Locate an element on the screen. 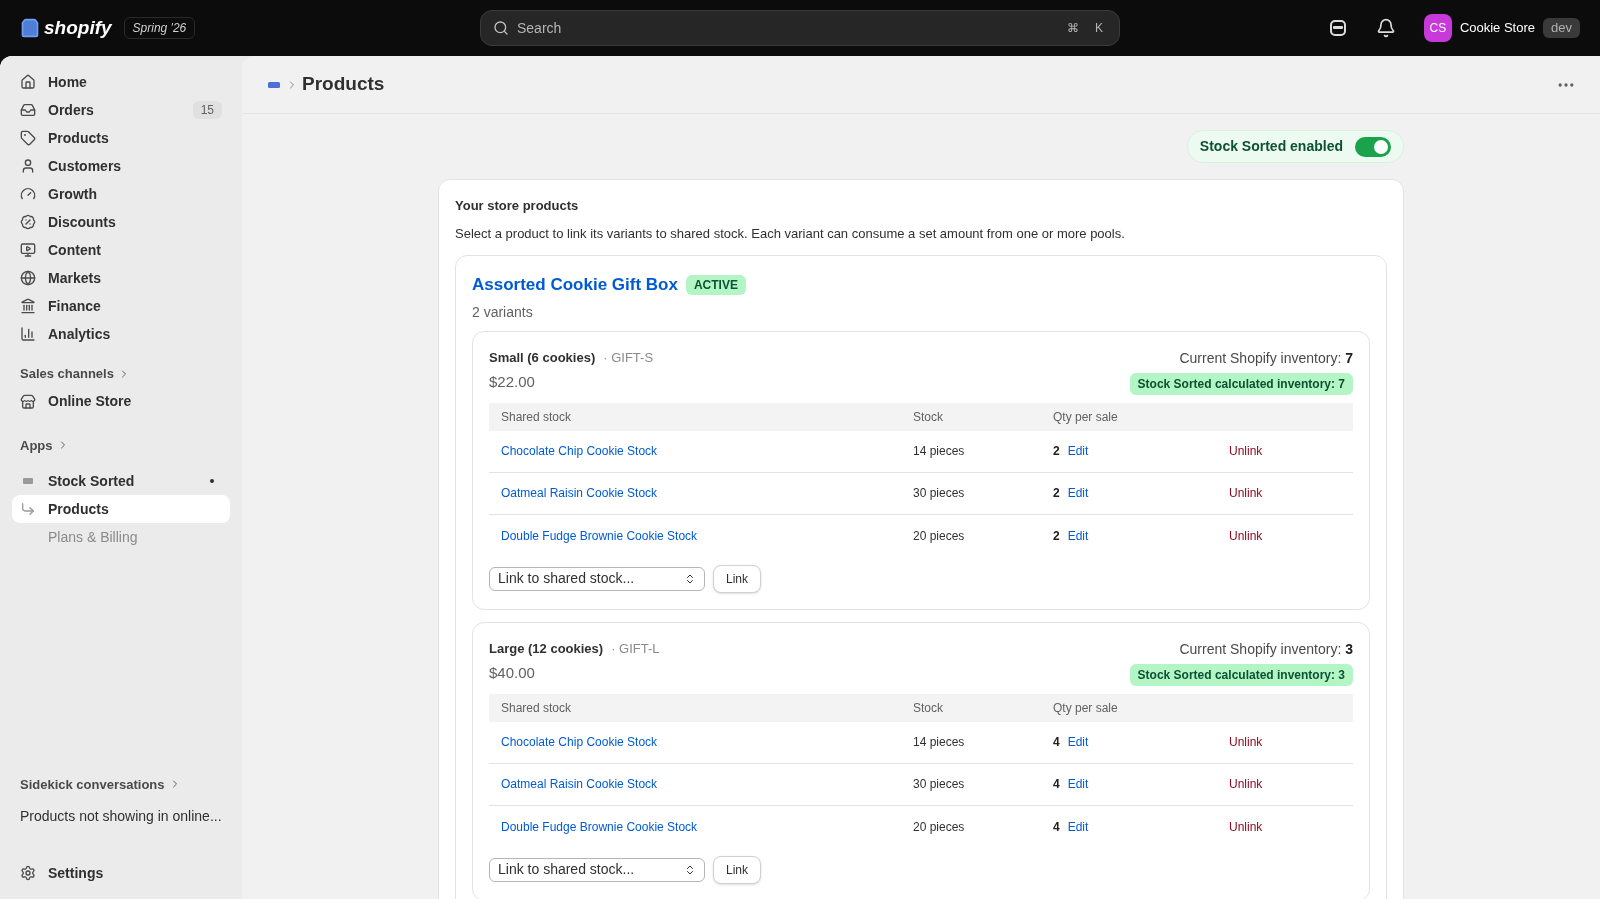 This screenshot has width=1600, height=899. monitor-icon is located at coordinates (28, 250).